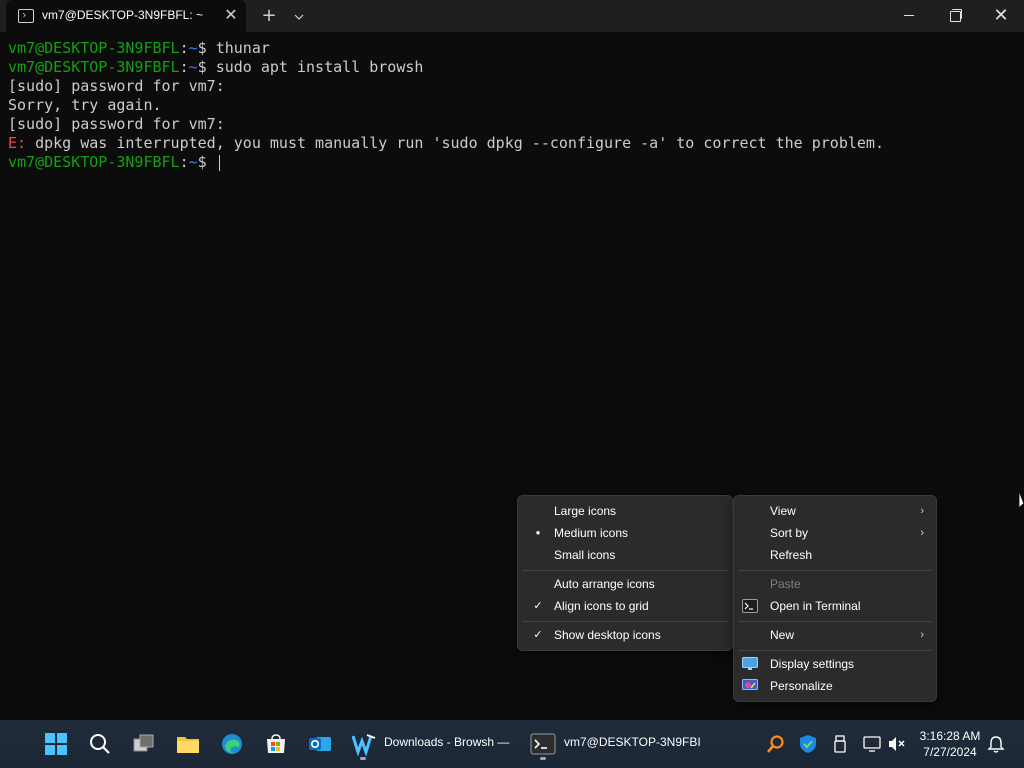 The image size is (1024, 768). Describe the element at coordinates (232, 744) in the screenshot. I see `edge-browser-icon` at that location.